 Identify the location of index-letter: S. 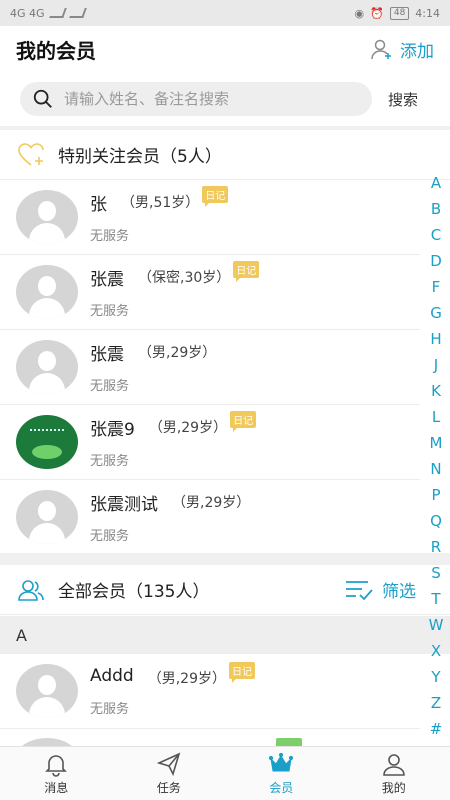
(436, 573).